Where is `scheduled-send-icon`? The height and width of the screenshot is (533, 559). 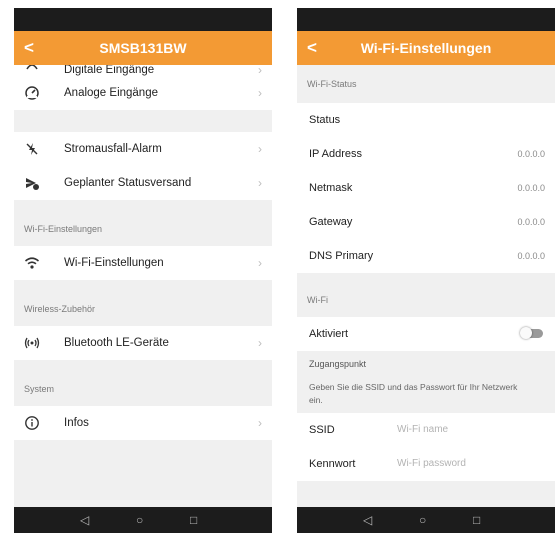
scheduled-send-icon is located at coordinates (32, 183).